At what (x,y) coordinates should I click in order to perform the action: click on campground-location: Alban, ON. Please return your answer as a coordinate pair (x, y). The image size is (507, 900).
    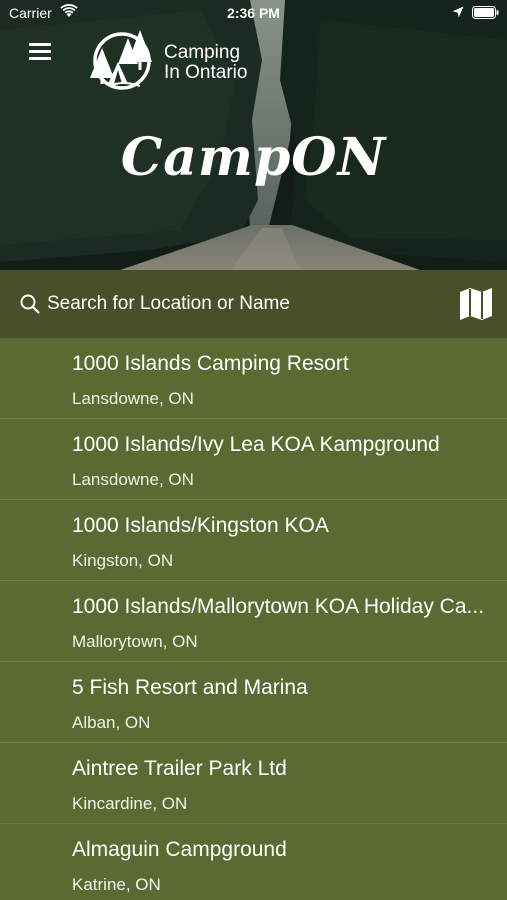
    Looking at the image, I should click on (111, 722).